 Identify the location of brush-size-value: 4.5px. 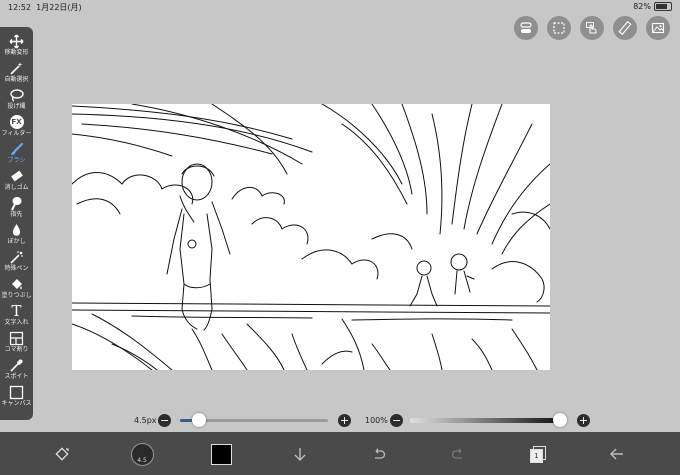
(145, 420).